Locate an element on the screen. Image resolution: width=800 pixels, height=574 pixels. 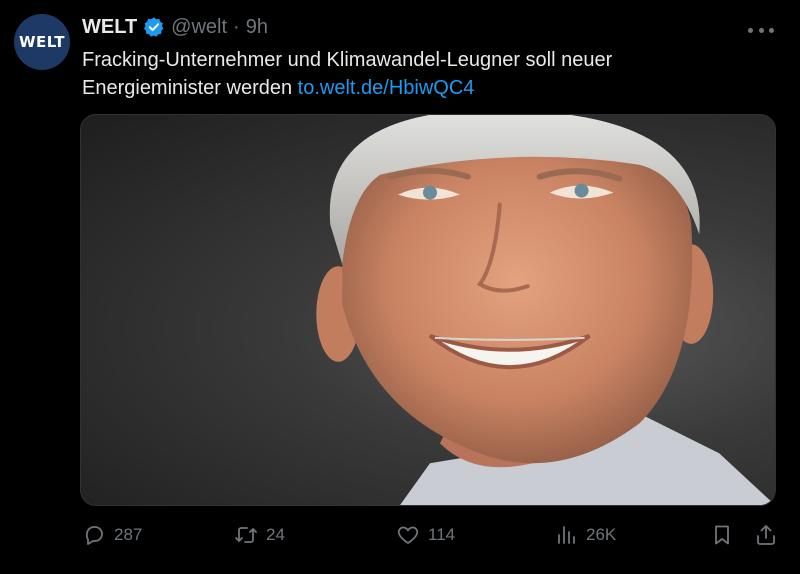
share-icon is located at coordinates (766, 535).